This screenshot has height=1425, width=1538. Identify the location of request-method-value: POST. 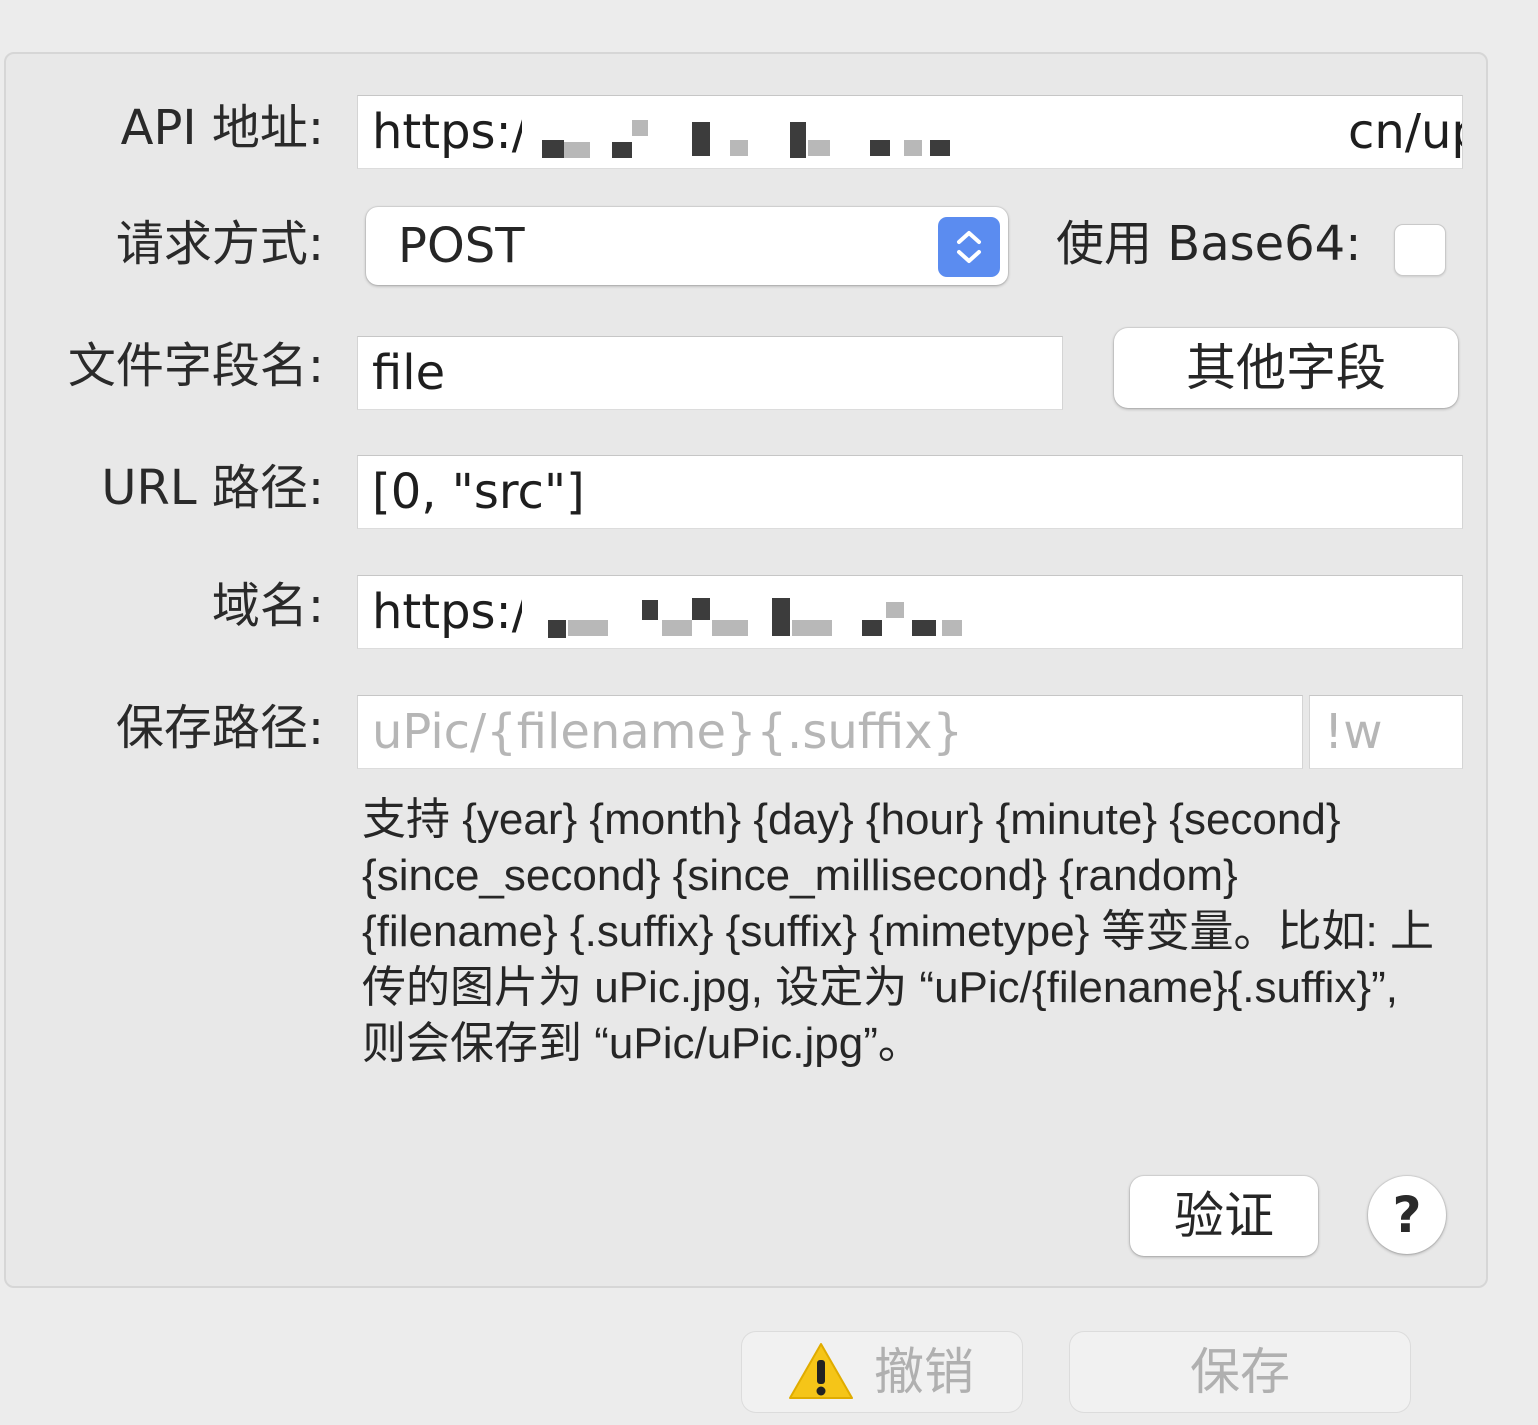
(461, 246).